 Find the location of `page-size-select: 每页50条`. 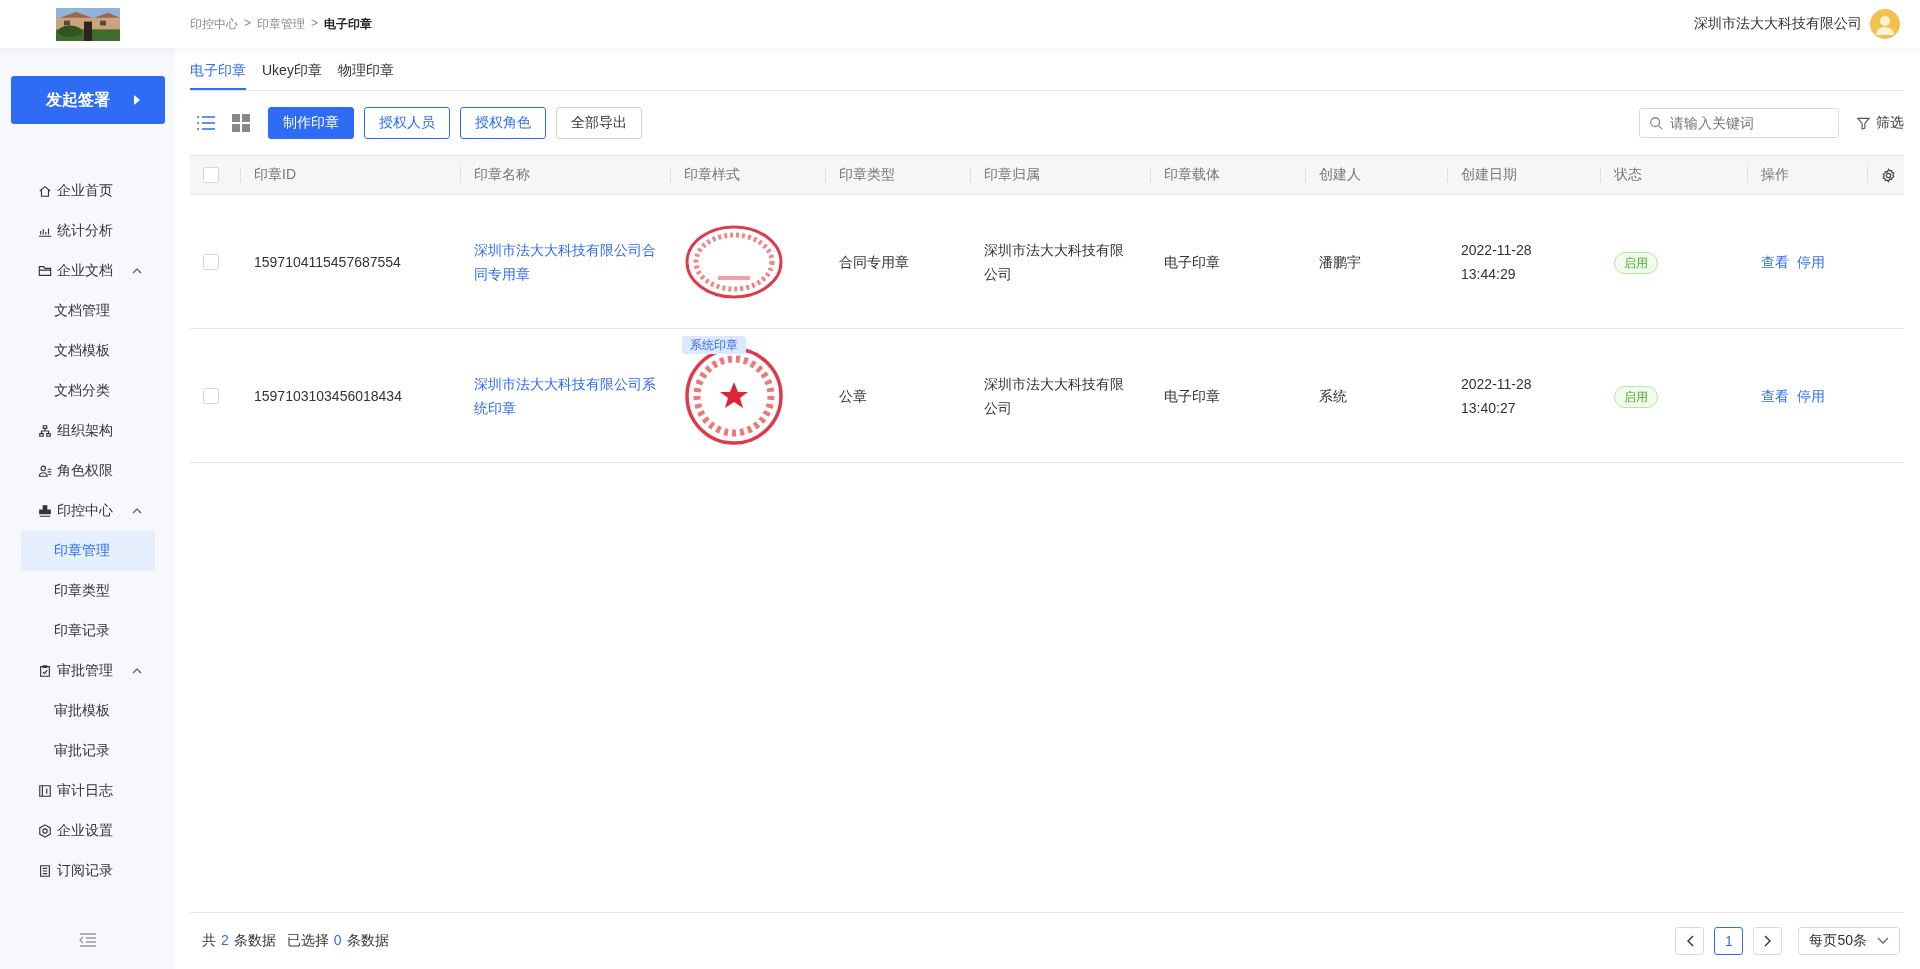

page-size-select: 每页50条 is located at coordinates (1849, 941).